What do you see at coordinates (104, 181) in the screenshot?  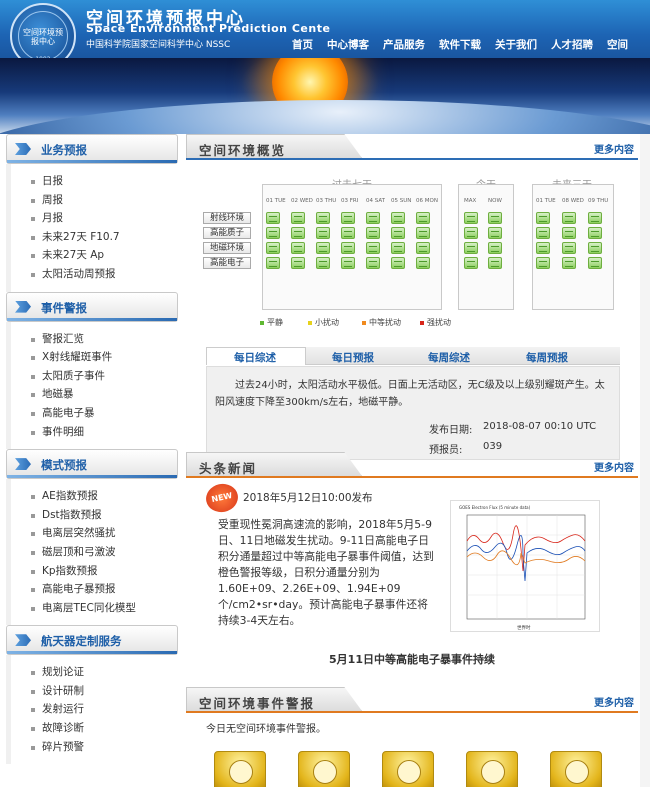 I see `sidebar-item-daily: 日报` at bounding box center [104, 181].